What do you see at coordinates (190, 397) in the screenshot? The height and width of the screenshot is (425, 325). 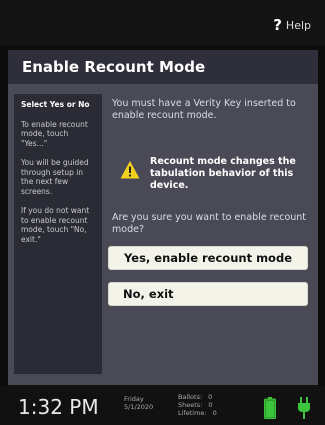 I see `ballots-label: Ballots:` at bounding box center [190, 397].